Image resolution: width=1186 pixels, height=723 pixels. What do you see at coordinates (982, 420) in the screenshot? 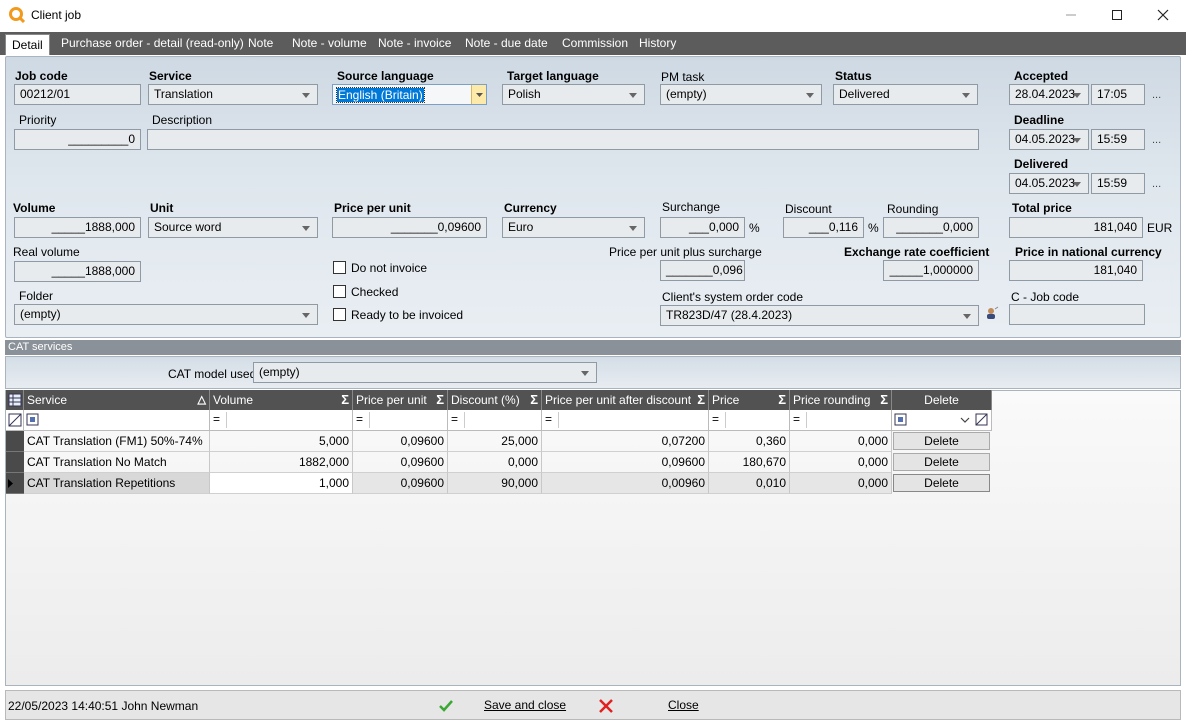
I see `filter-clear-icon` at bounding box center [982, 420].